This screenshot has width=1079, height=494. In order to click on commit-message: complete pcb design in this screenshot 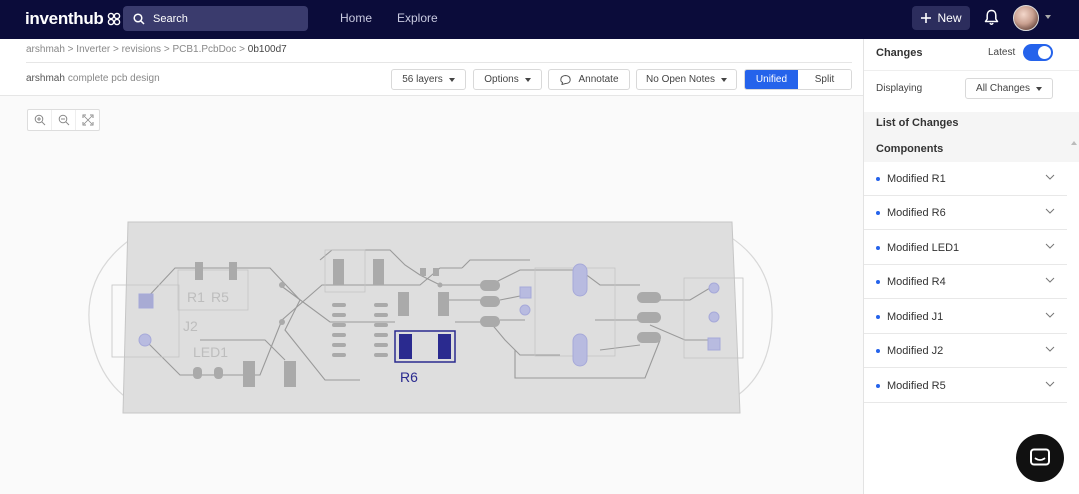, I will do `click(113, 78)`.